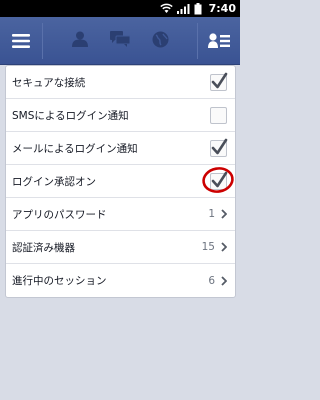  Describe the element at coordinates (120, 280) in the screenshot. I see `list-item-active-sessions: 進行中のセッション 6` at that location.